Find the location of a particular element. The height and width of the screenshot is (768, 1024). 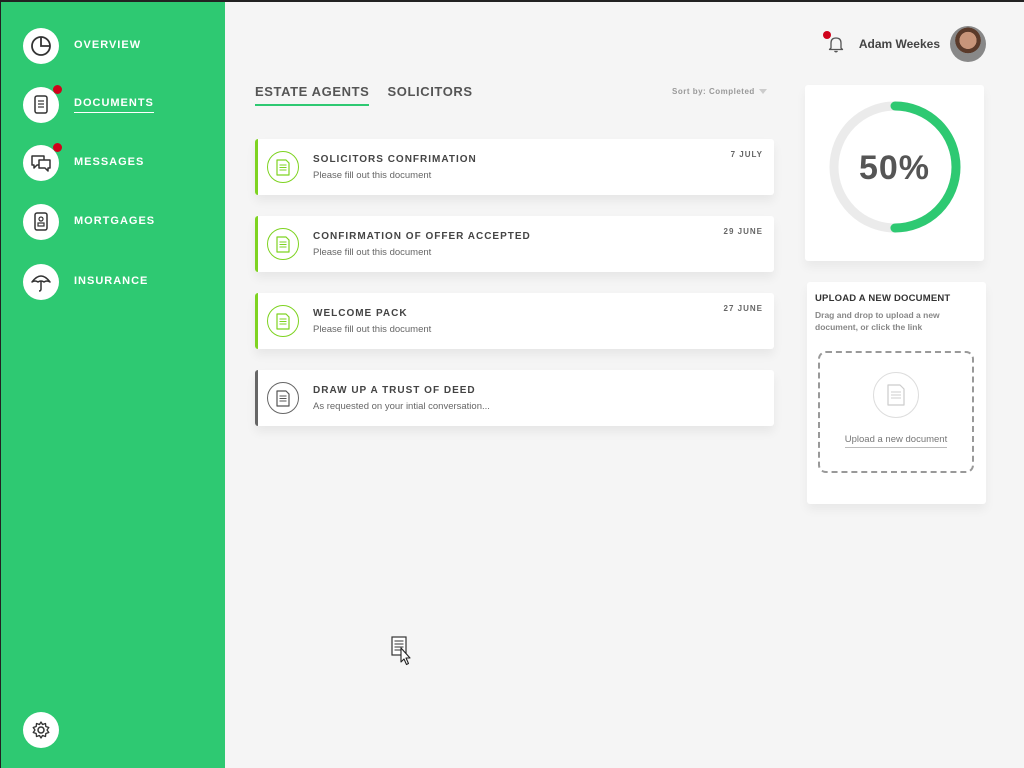

drag-document-cursor-icon is located at coordinates (403, 653).